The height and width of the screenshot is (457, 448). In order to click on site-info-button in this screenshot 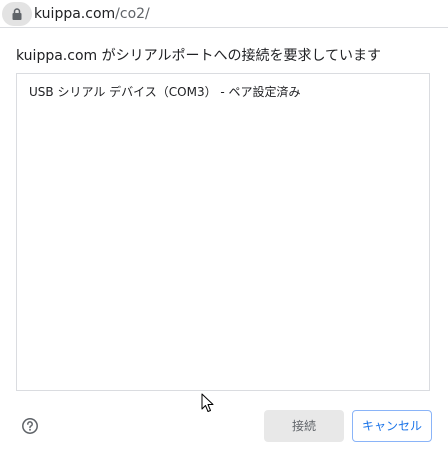, I will do `click(17, 14)`.